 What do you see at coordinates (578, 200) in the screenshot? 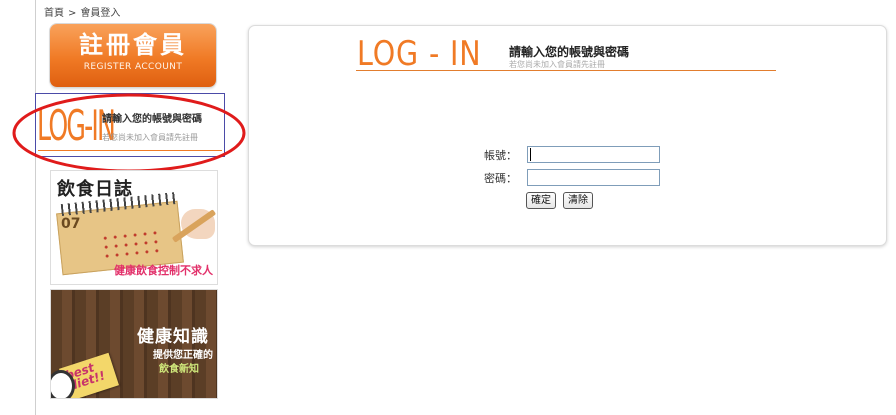
I see `clear-button: 清除` at bounding box center [578, 200].